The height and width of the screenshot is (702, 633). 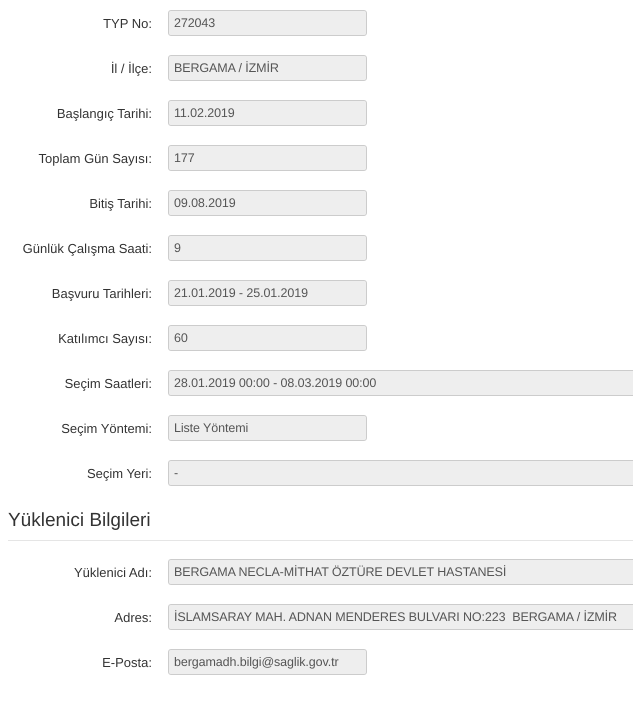 What do you see at coordinates (120, 203) in the screenshot?
I see `field-label: Bitiş Tarihi:` at bounding box center [120, 203].